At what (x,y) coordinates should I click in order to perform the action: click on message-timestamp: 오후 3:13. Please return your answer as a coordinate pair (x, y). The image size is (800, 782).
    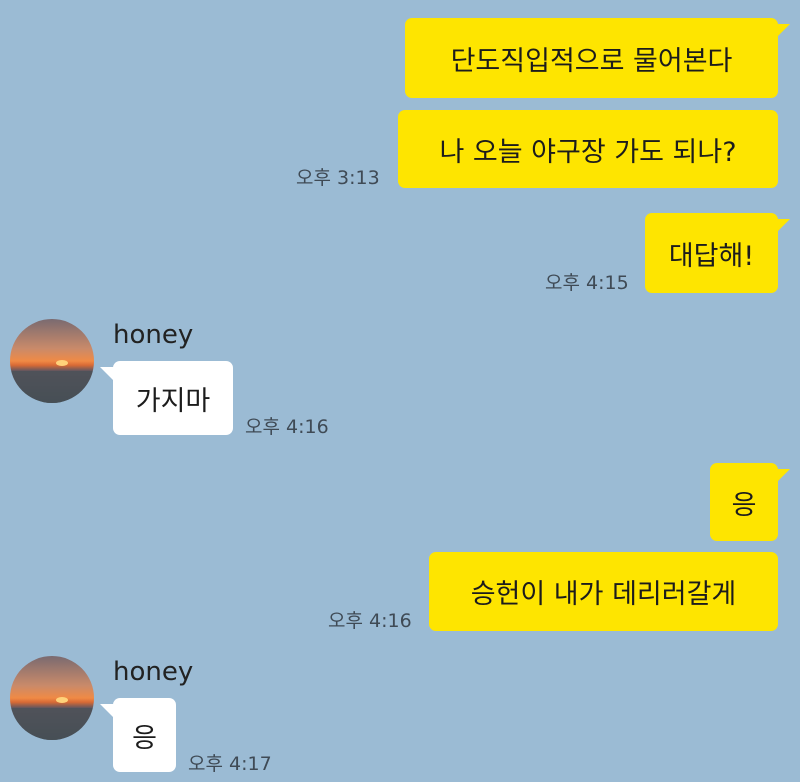
    Looking at the image, I should click on (338, 178).